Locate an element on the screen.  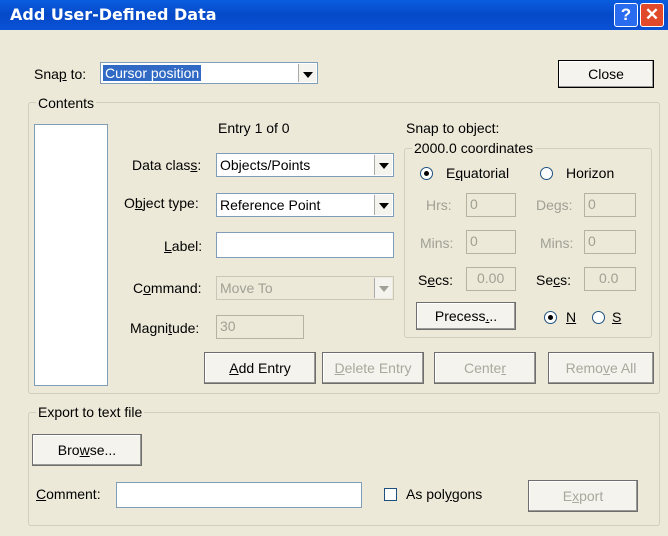
label-field-label: Label: is located at coordinates (183, 246).